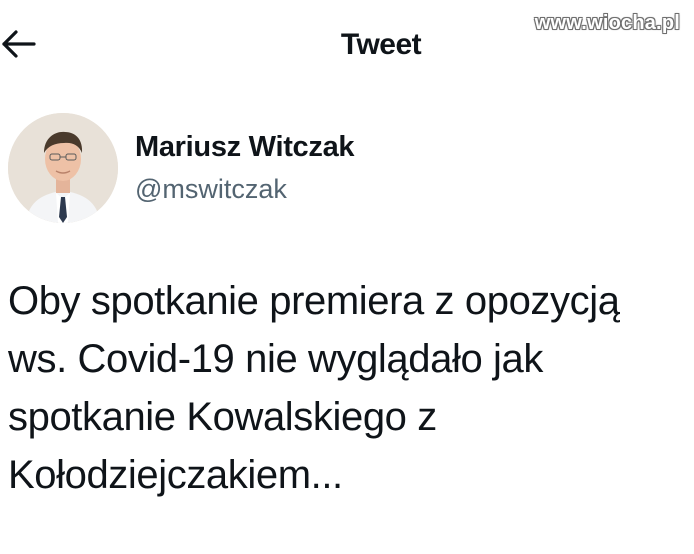 Image resolution: width=694 pixels, height=554 pixels. I want to click on author-handle: @mswitczak, so click(211, 189).